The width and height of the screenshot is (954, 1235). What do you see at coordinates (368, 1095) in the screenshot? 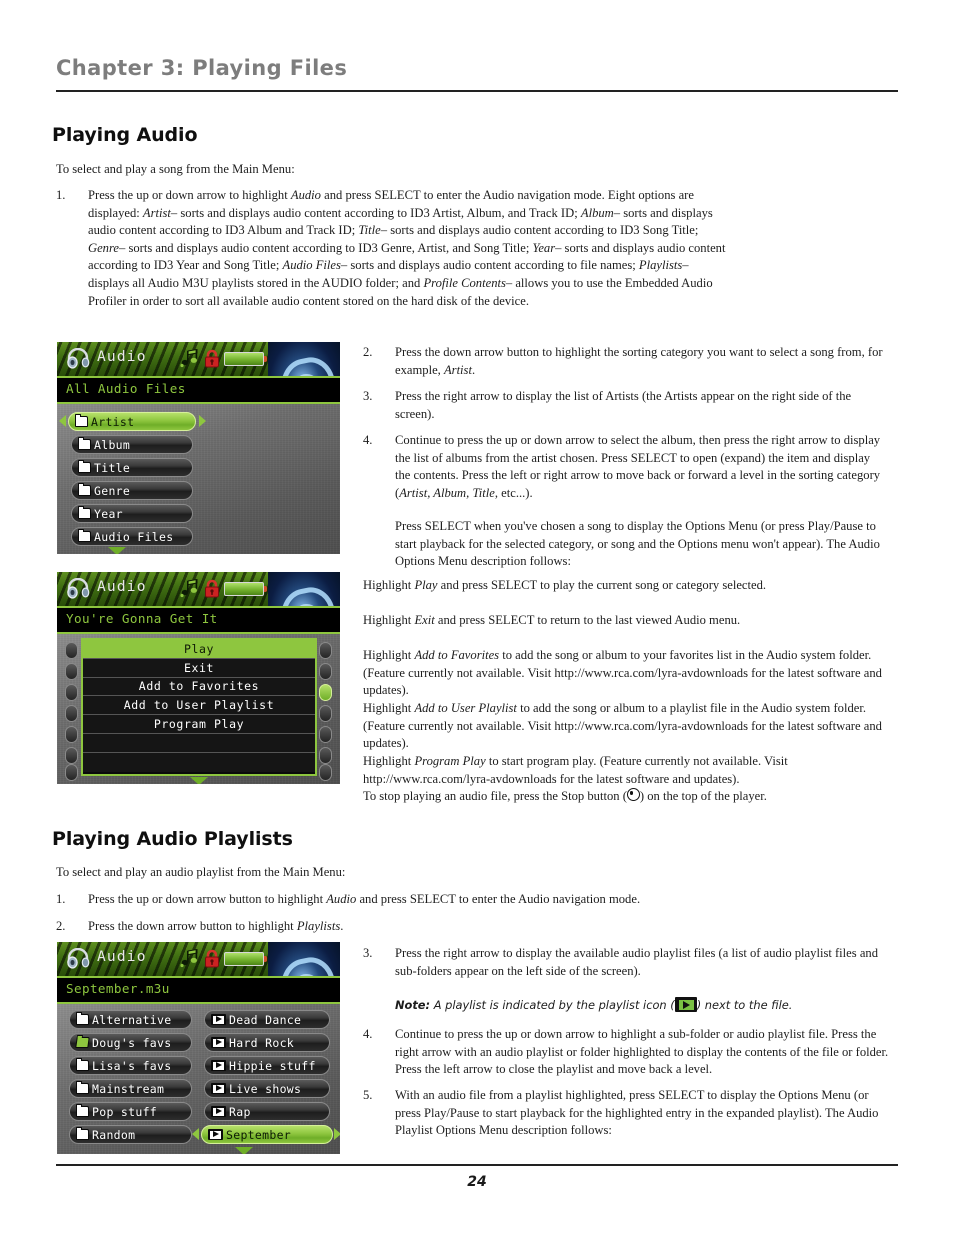
I see `step-number: 5.` at bounding box center [368, 1095].